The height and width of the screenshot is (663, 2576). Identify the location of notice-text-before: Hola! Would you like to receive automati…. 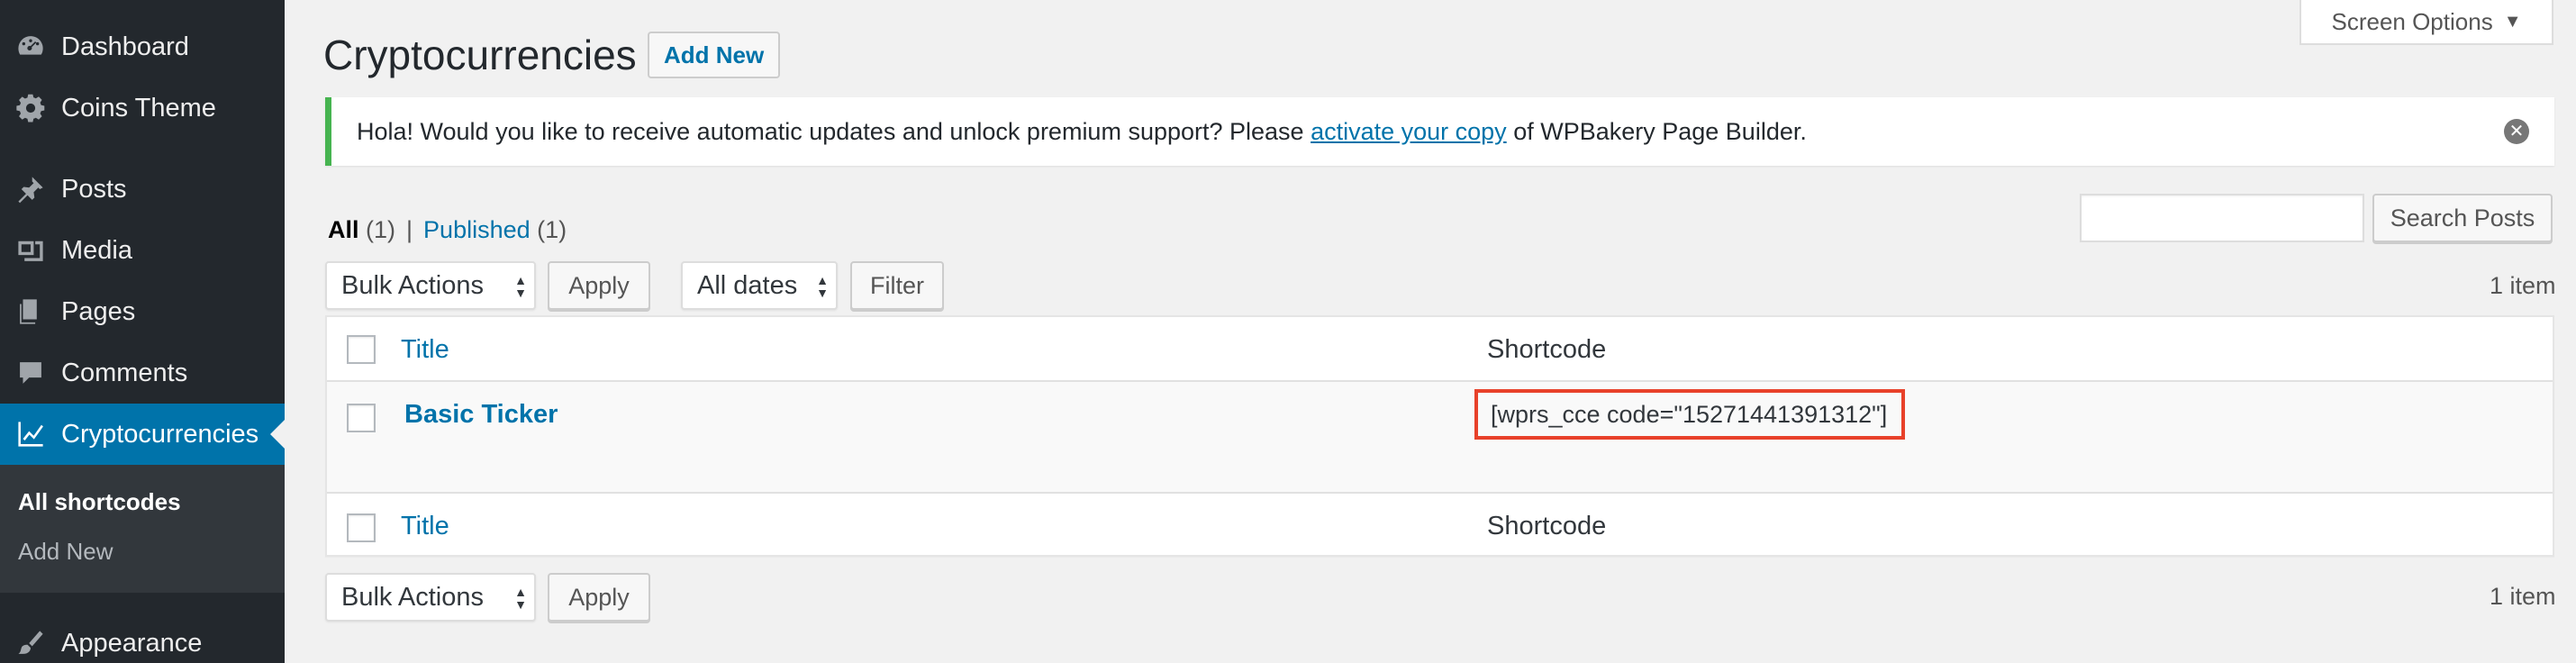
(834, 131).